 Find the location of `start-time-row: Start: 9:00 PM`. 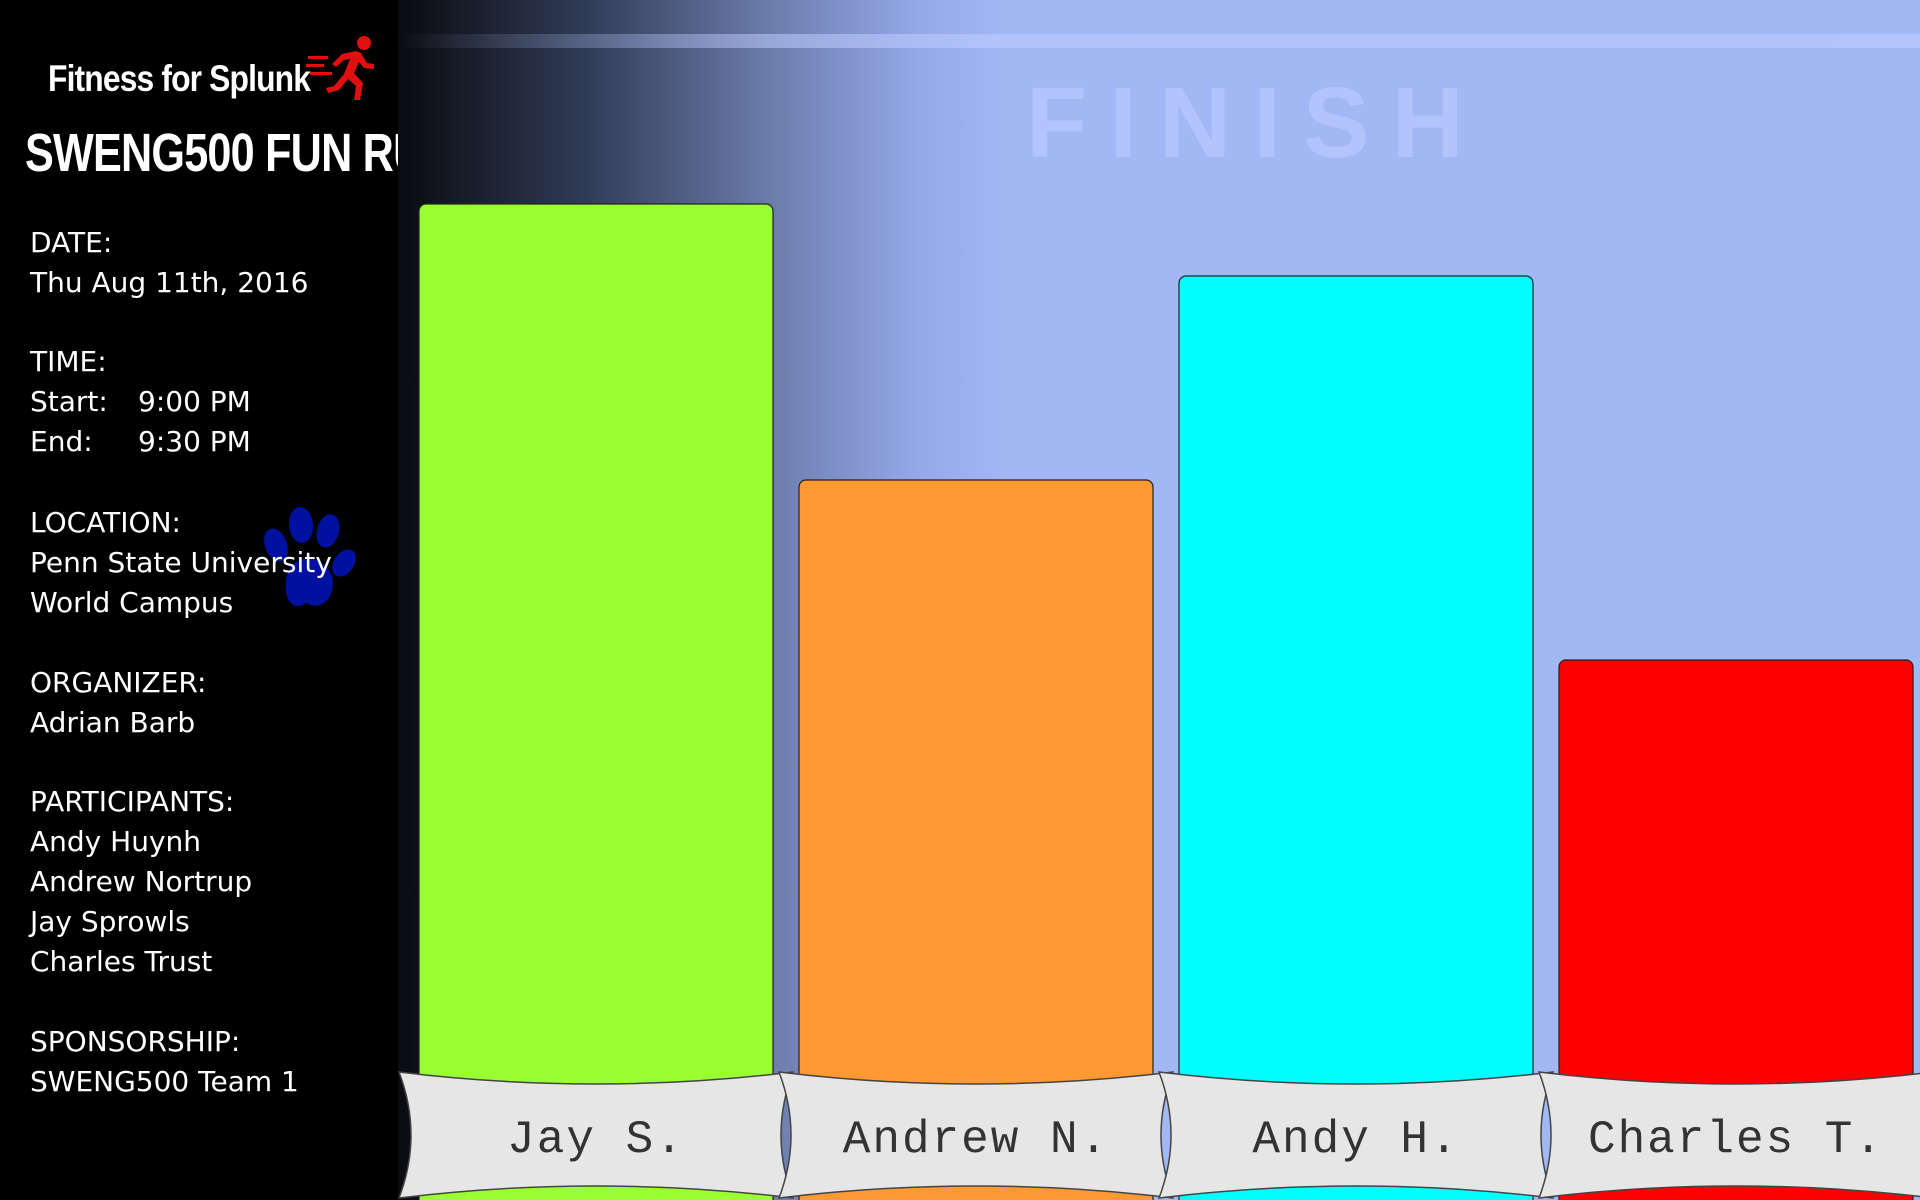

start-time-row: Start: 9:00 PM is located at coordinates (140, 402).